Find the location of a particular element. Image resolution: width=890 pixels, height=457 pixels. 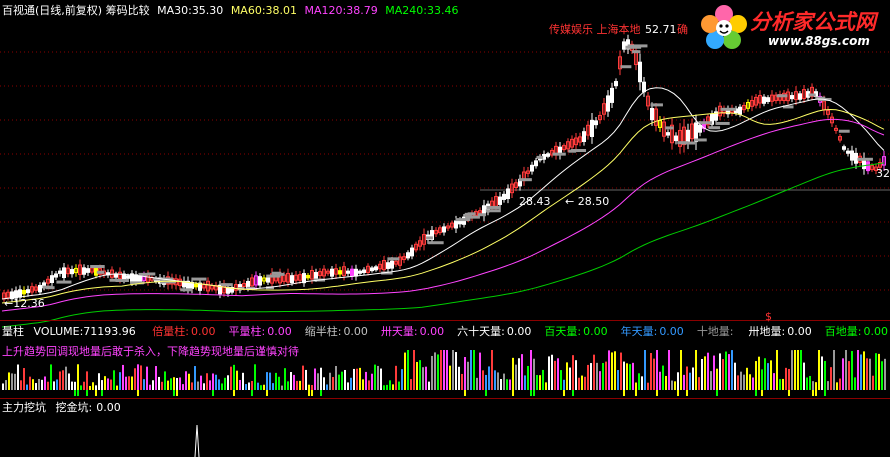

compare-label: 筹码比较 is located at coordinates (128, 10).